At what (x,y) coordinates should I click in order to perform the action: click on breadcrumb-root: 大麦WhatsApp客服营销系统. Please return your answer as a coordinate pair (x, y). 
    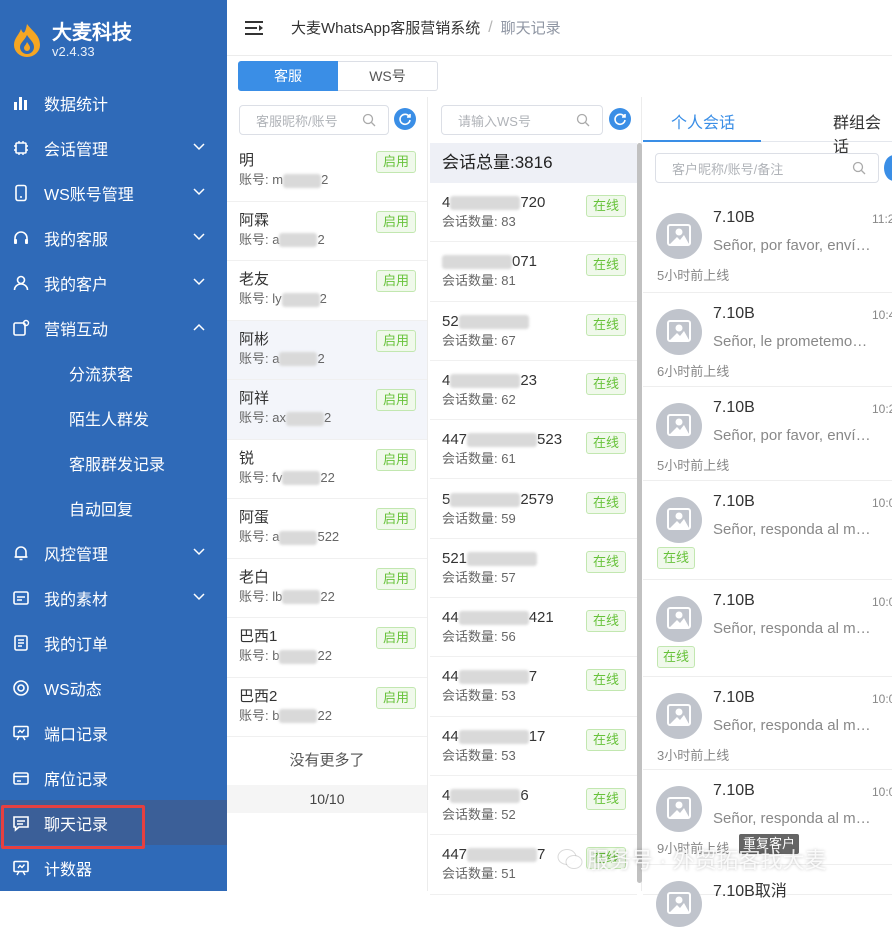
    Looking at the image, I should click on (385, 27).